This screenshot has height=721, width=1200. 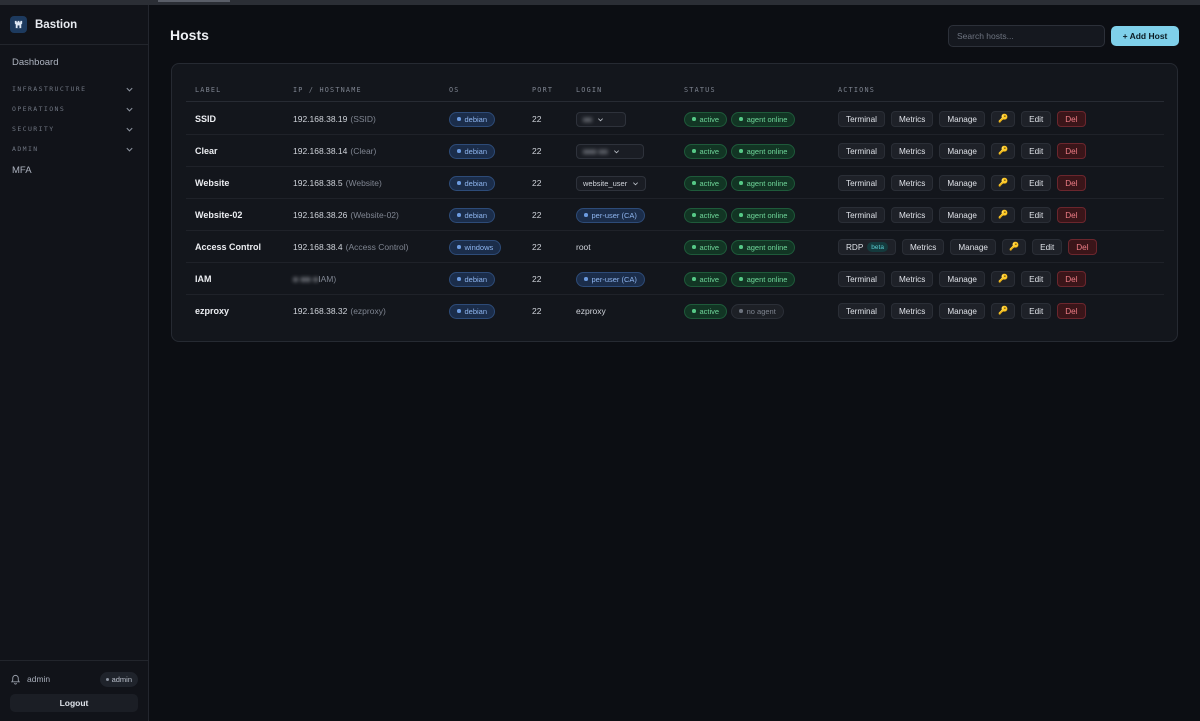 What do you see at coordinates (74, 172) in the screenshot?
I see `sidebar-item-mfa: MFA` at bounding box center [74, 172].